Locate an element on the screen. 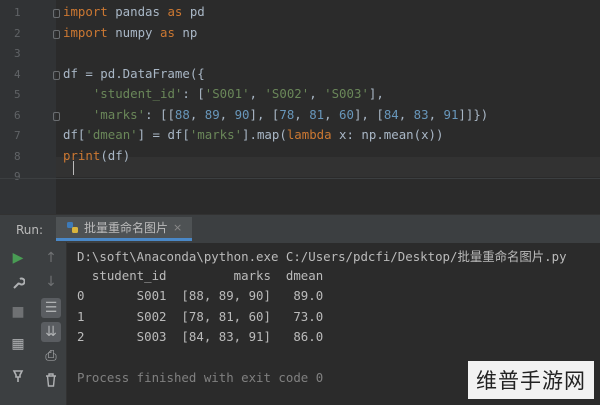 The image size is (600, 405). code-token: print is located at coordinates (82, 155).